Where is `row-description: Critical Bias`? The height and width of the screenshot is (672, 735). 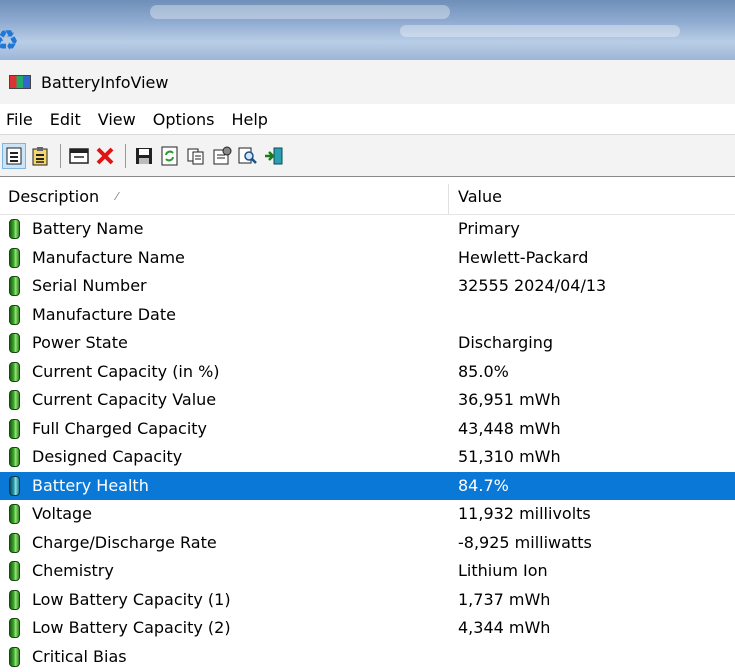
row-description: Critical Bias is located at coordinates (79, 656).